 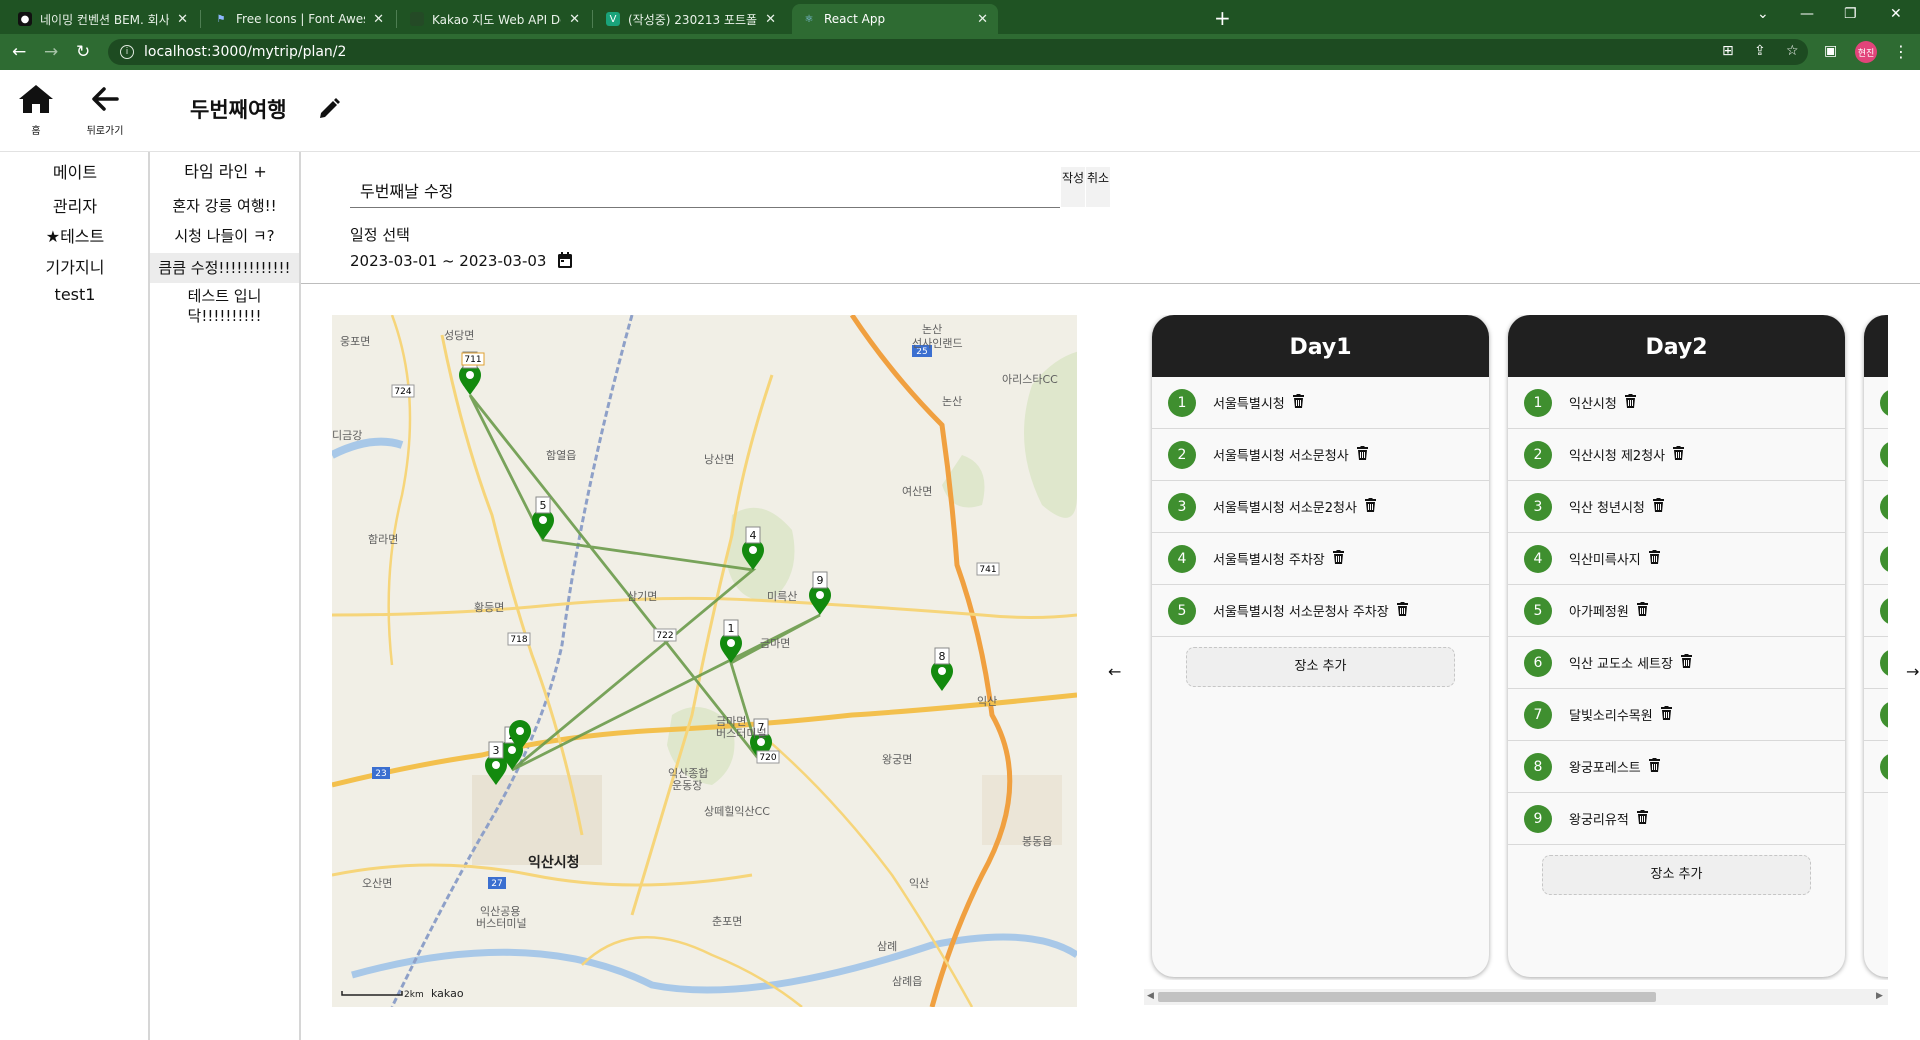 I want to click on plan-title-input, so click(x=705, y=190).